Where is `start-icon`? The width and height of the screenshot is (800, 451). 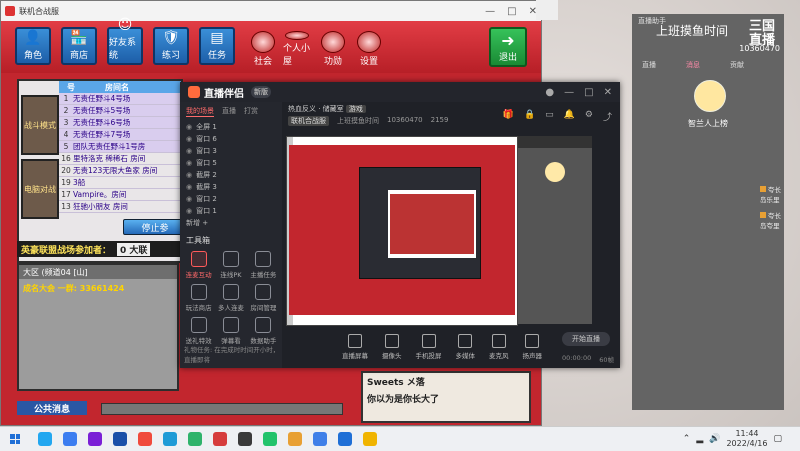 start-icon is located at coordinates (15, 439).